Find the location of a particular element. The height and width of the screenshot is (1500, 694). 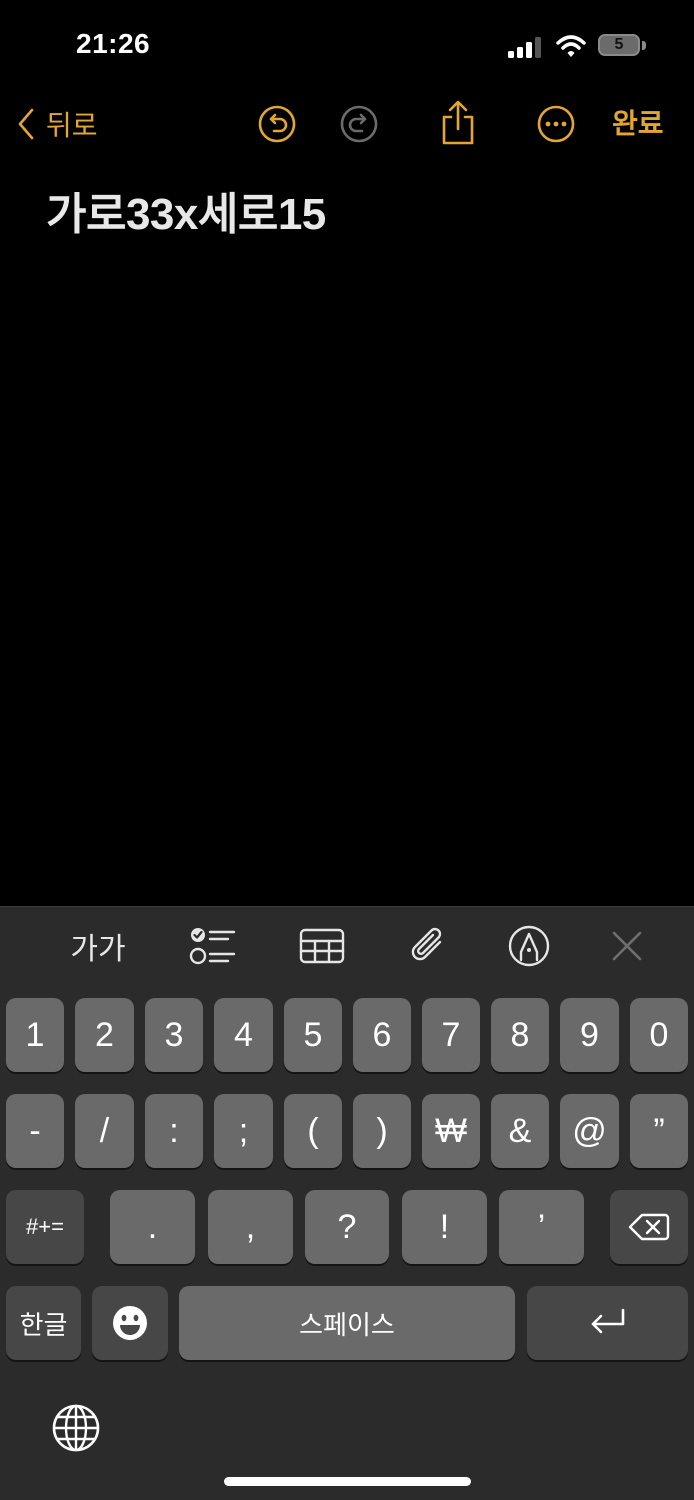

close-toolbar-button is located at coordinates (627, 946).